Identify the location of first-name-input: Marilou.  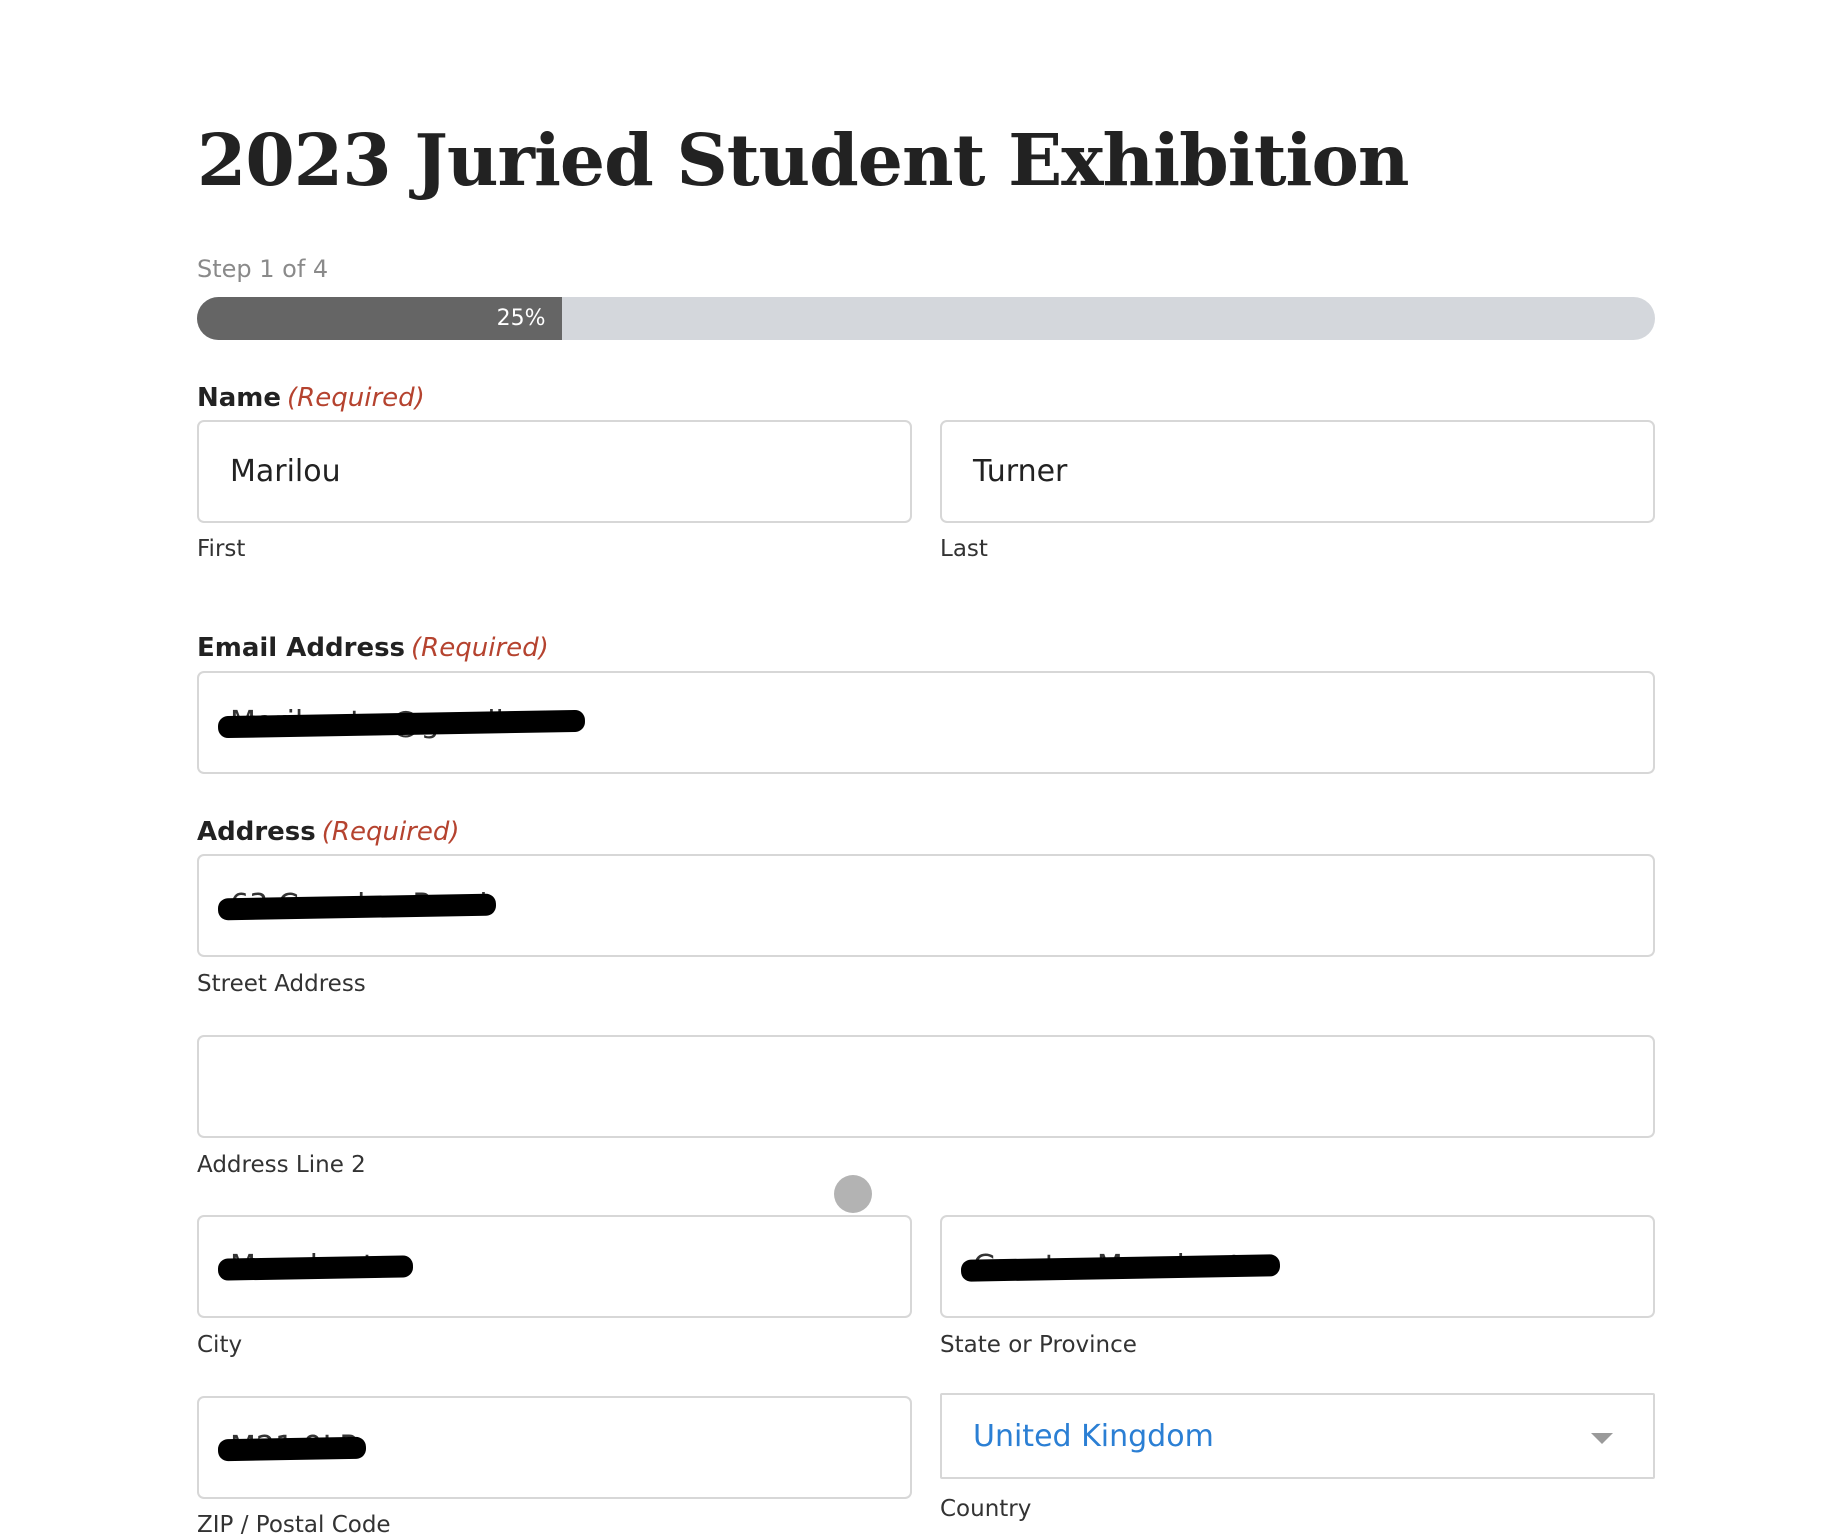
(554, 471).